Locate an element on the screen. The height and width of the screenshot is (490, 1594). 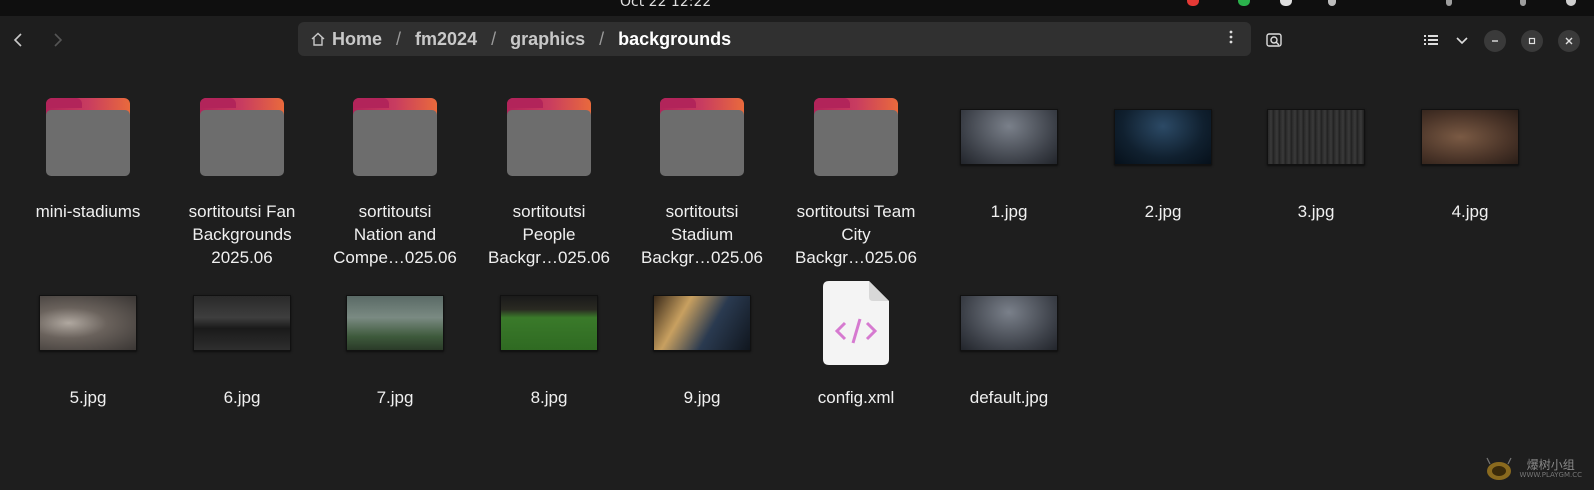
file-name-label: sortitoutsi Team City Backgr…025.06 is located at coordinates (856, 234).